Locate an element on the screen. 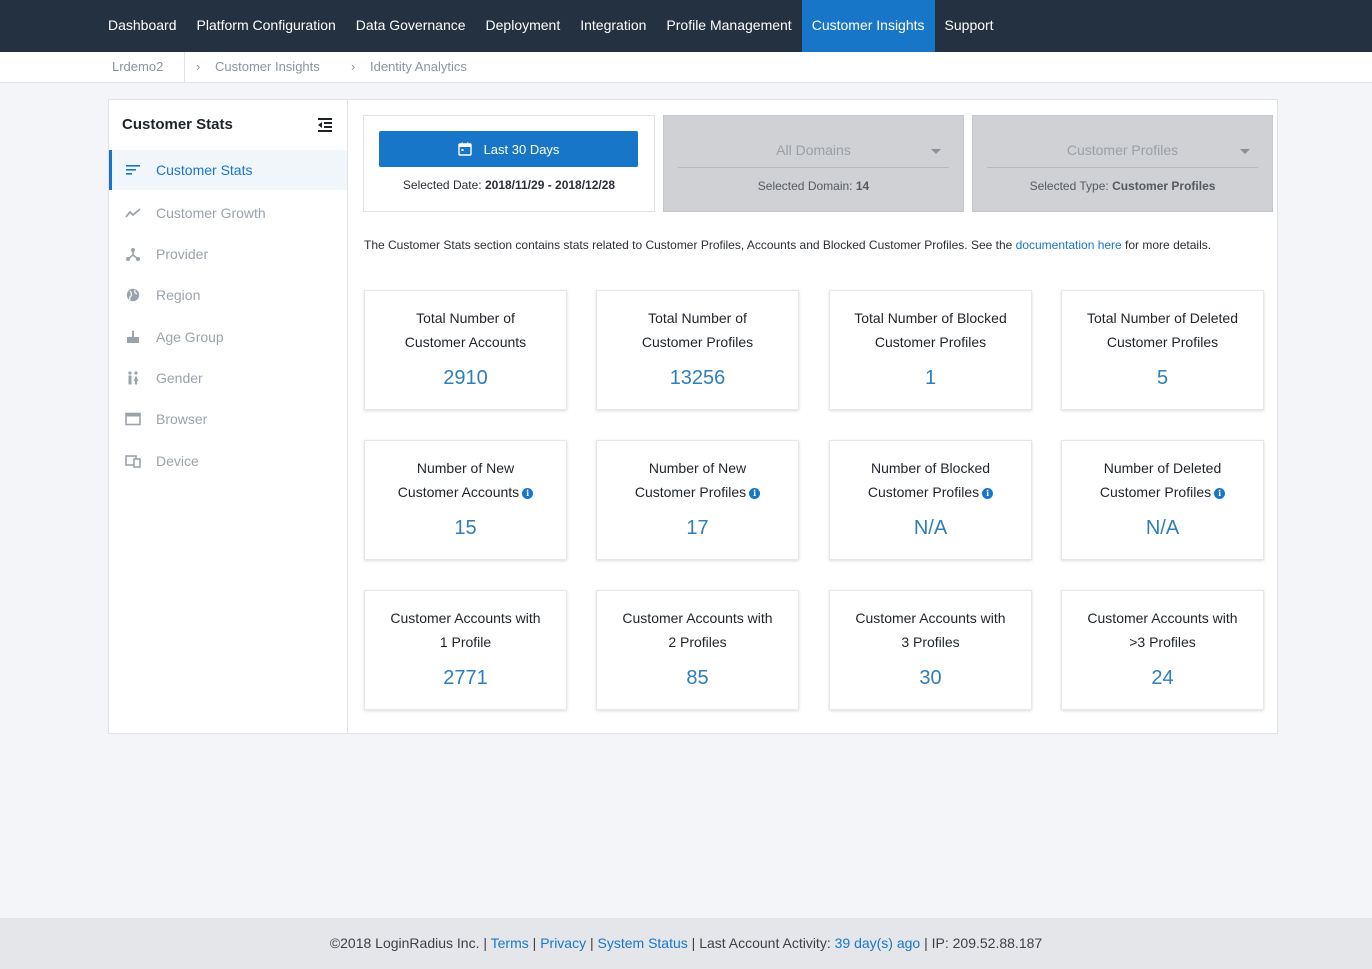 The height and width of the screenshot is (969, 1372). chevron-right-icon: › is located at coordinates (353, 66).